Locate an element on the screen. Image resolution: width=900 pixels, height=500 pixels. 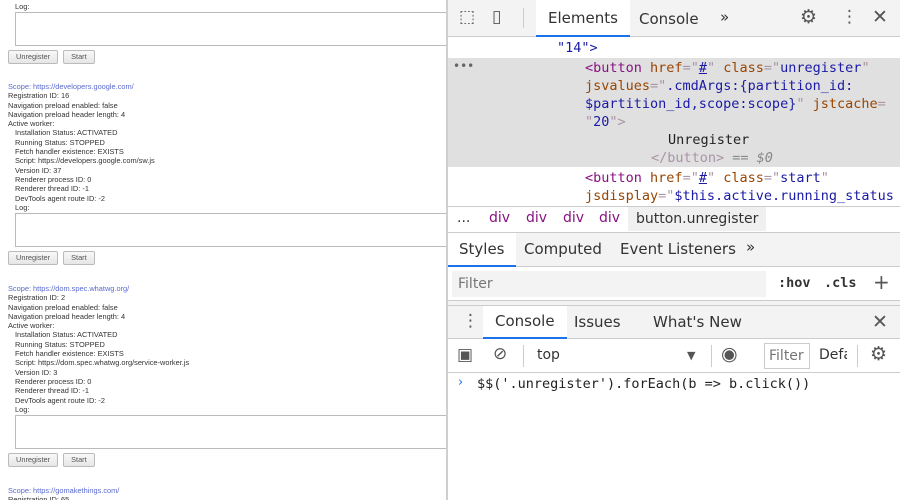
tag-name: <button is located at coordinates (613, 178).